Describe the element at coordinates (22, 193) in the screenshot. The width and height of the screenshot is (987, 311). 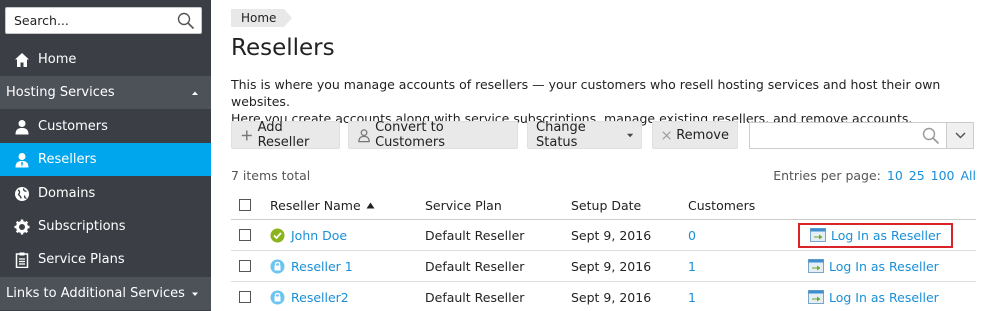
I see `globe-icon` at that location.